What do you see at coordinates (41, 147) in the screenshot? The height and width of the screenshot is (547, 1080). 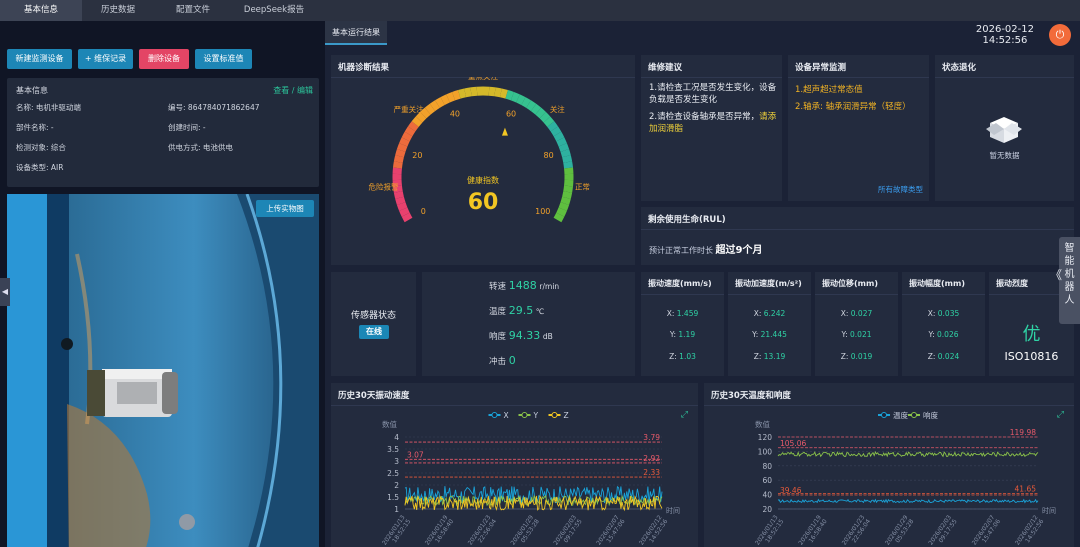 I see `target-row: 检测对象: 综合` at bounding box center [41, 147].